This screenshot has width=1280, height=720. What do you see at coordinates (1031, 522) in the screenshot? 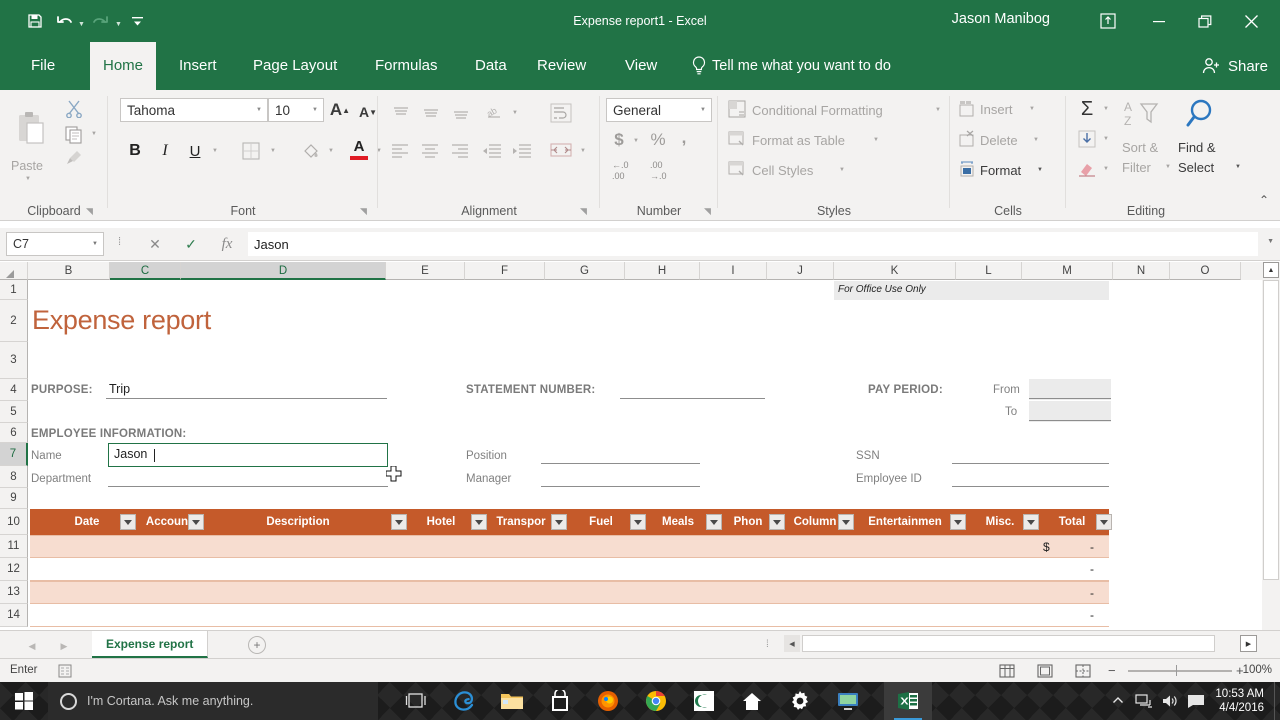
I see `filter-misc-icon` at bounding box center [1031, 522].